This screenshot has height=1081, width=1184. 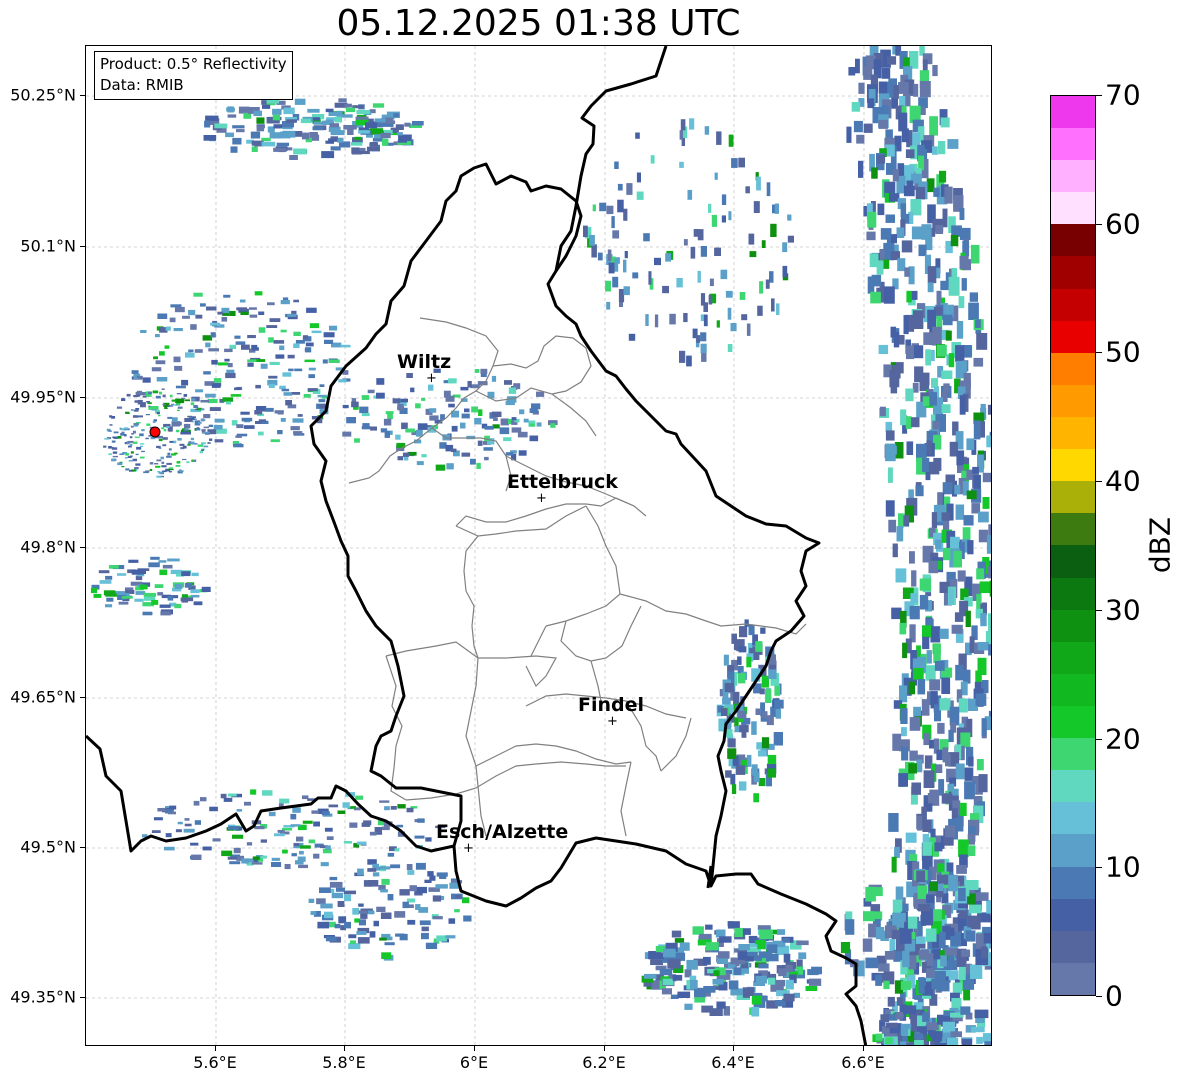 I want to click on colorbar-tick-label: 60, so click(x=1123, y=224).